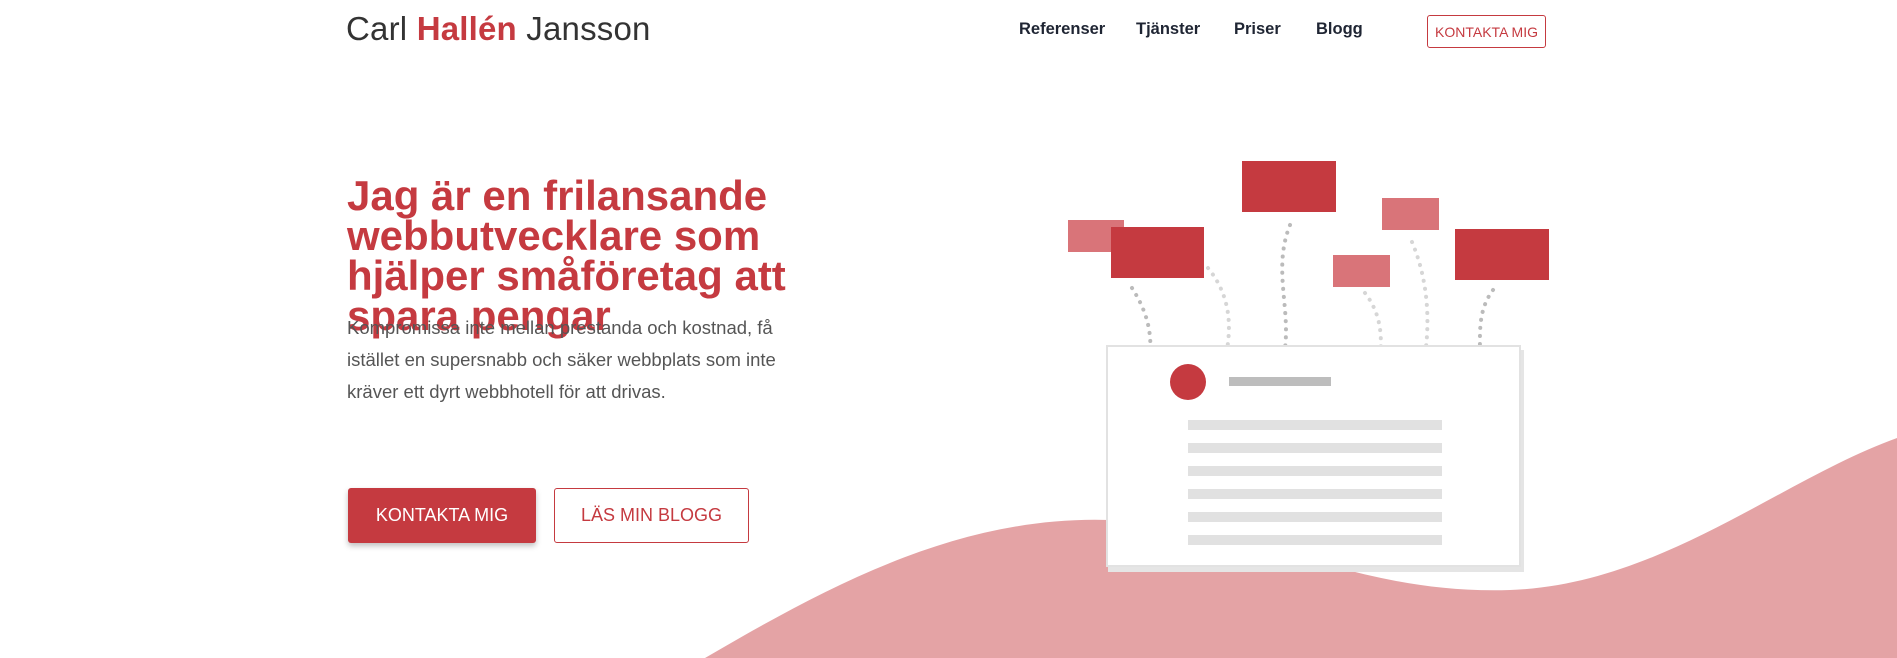 This screenshot has width=1897, height=658. Describe the element at coordinates (1486, 31) in the screenshot. I see `header-contact-button: KONTAKTA MIG` at that location.